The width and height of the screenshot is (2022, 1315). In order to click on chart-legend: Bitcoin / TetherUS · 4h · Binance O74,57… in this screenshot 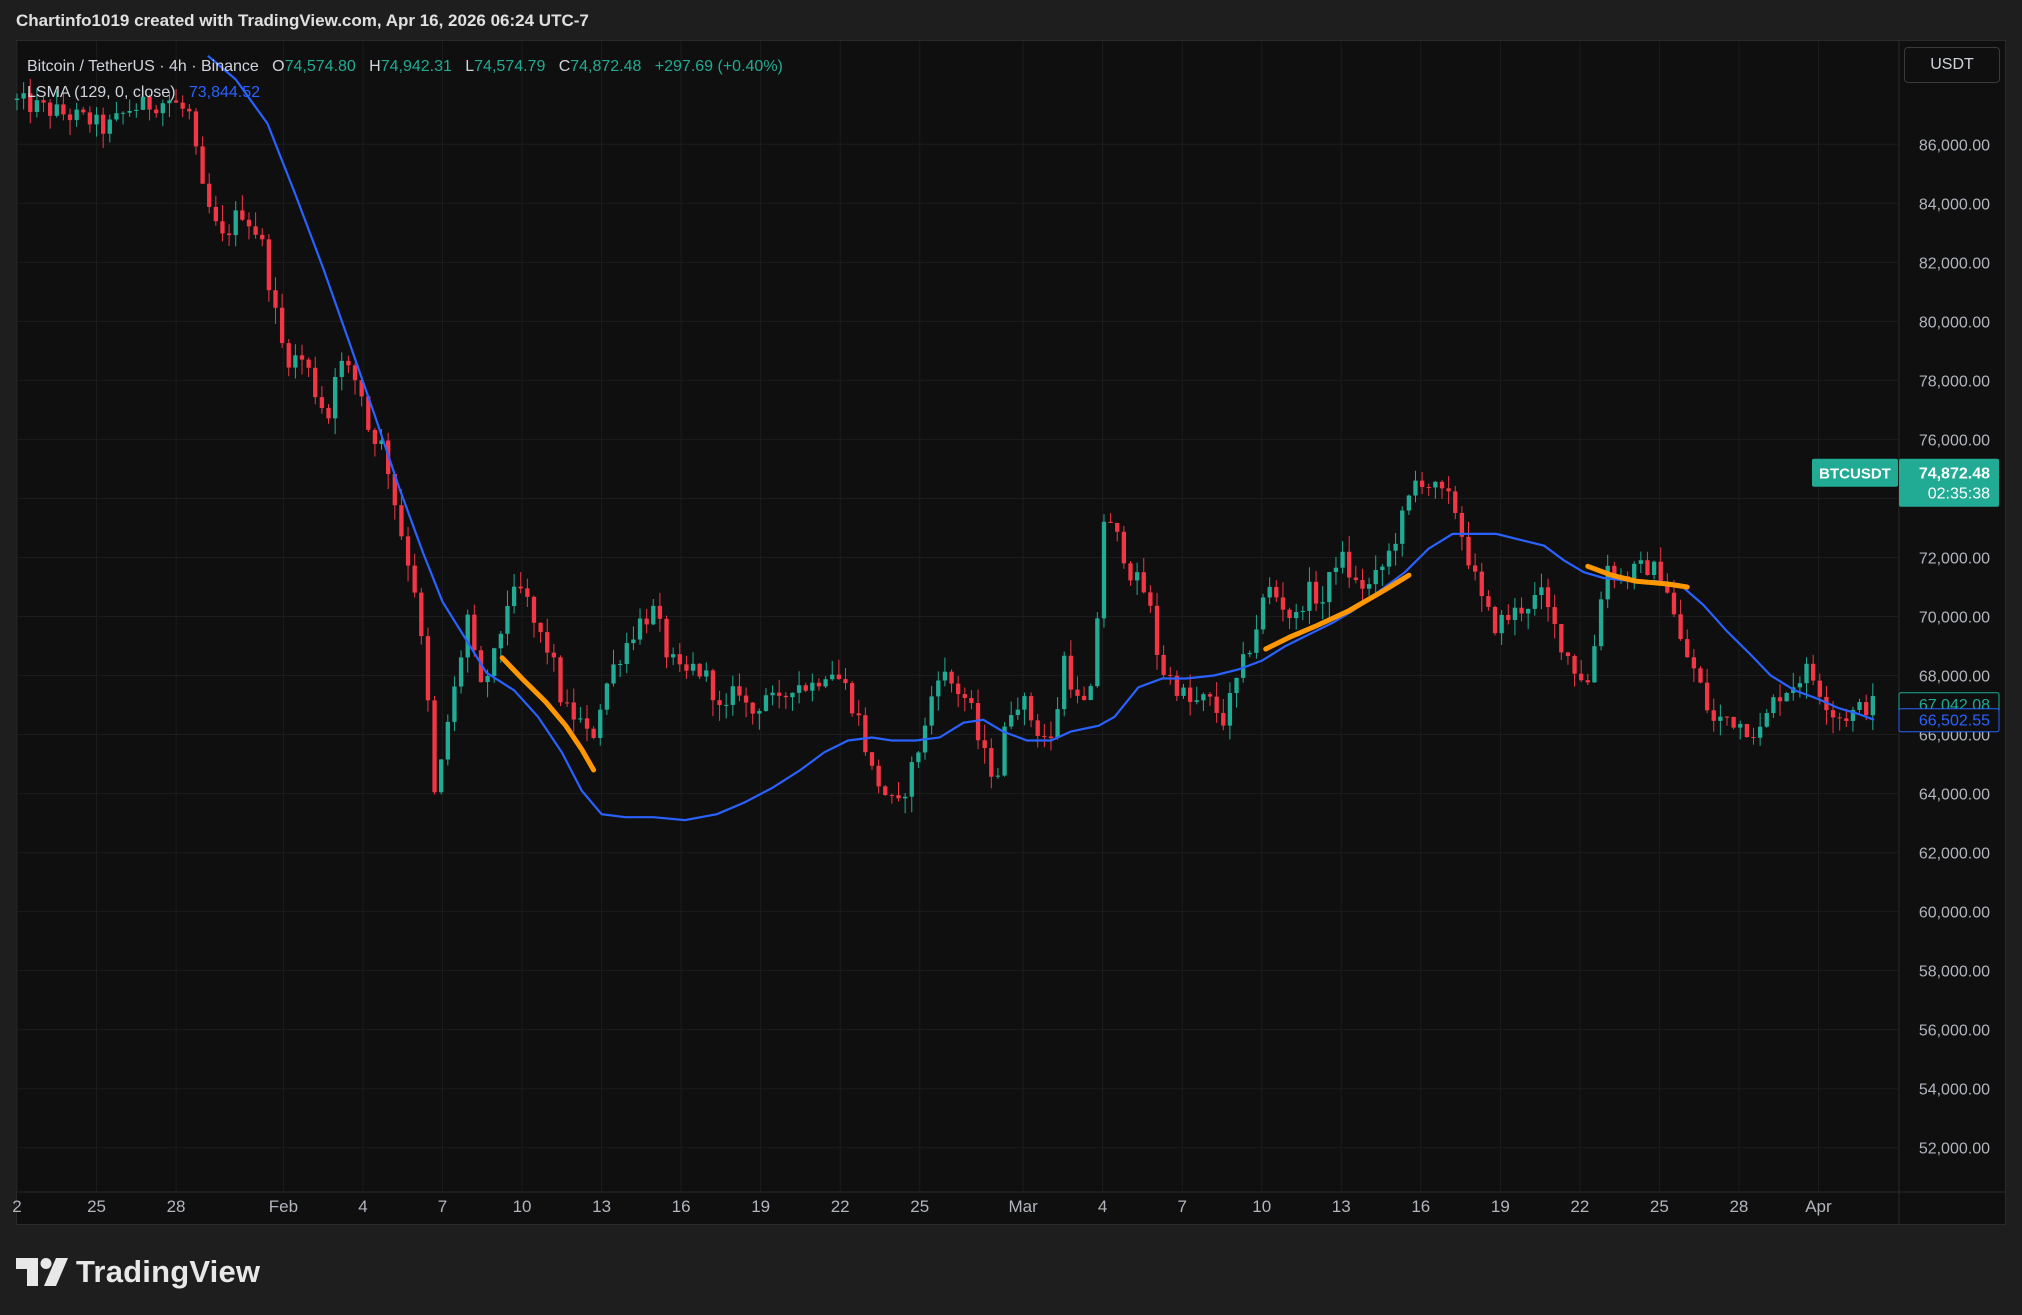, I will do `click(405, 80)`.